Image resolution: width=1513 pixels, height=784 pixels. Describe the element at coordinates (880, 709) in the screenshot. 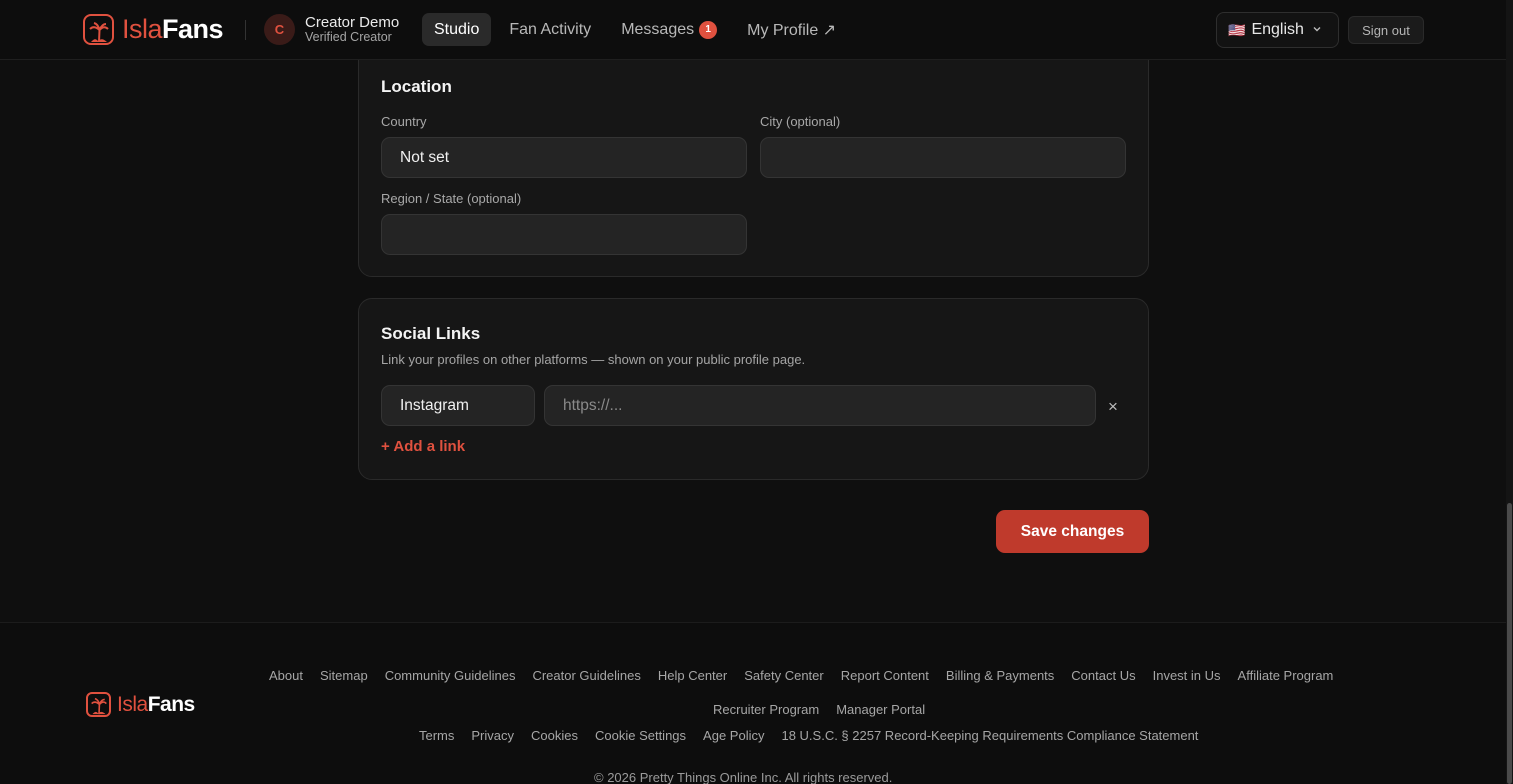

I see `footer-link-manager-portal: Manager Portal` at that location.